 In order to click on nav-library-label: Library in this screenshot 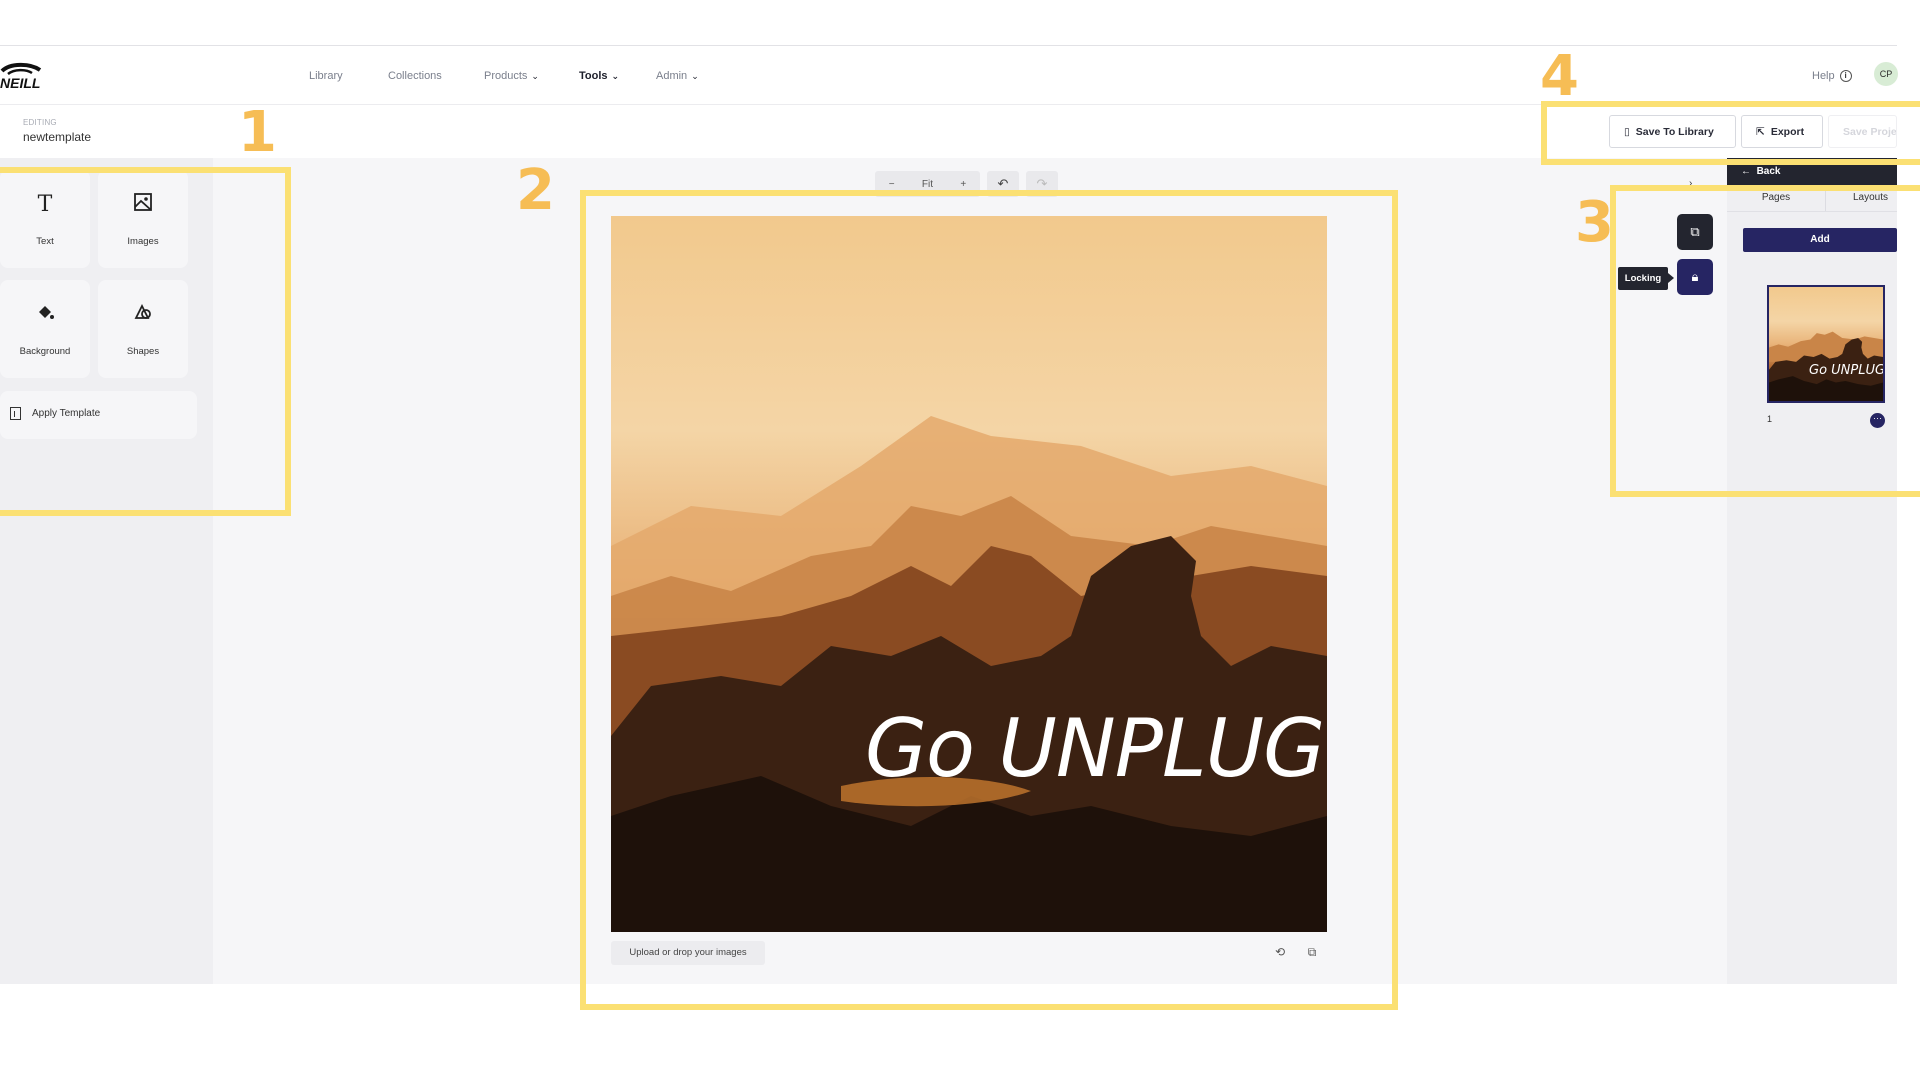, I will do `click(326, 76)`.